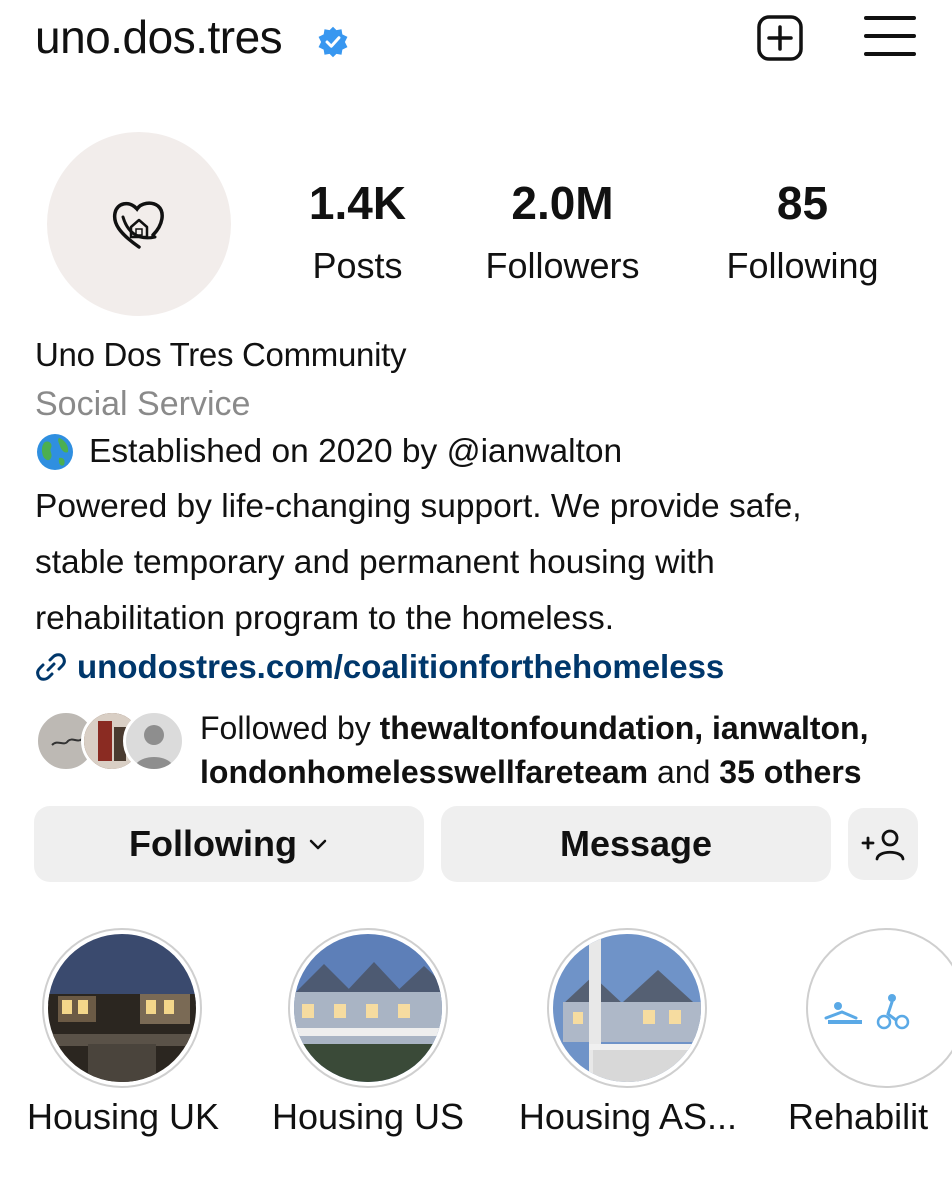 The width and height of the screenshot is (952, 1200). What do you see at coordinates (325, 618) in the screenshot?
I see `bio-line: rehabilitation program to the homeless.` at bounding box center [325, 618].